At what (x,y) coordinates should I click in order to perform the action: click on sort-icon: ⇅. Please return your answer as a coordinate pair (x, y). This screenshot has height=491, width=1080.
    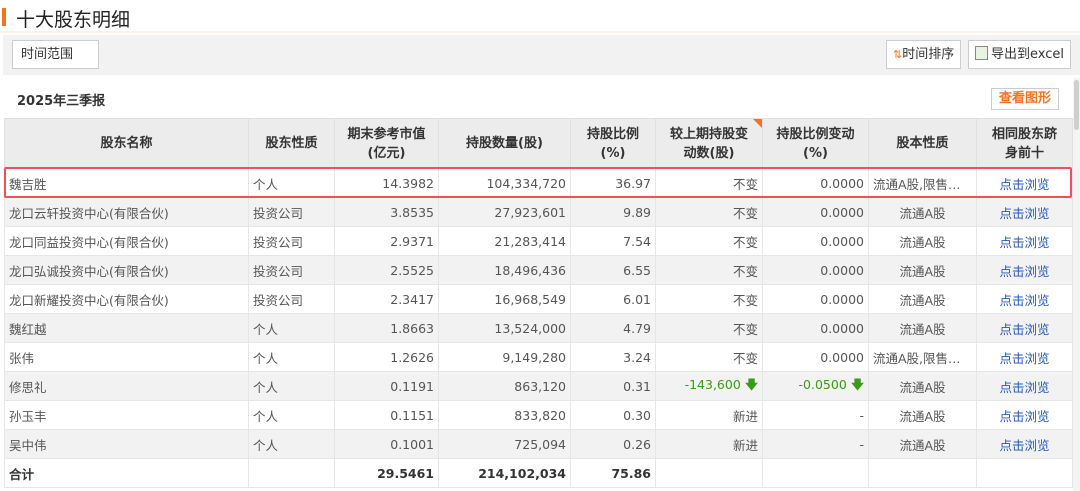
    Looking at the image, I should click on (898, 54).